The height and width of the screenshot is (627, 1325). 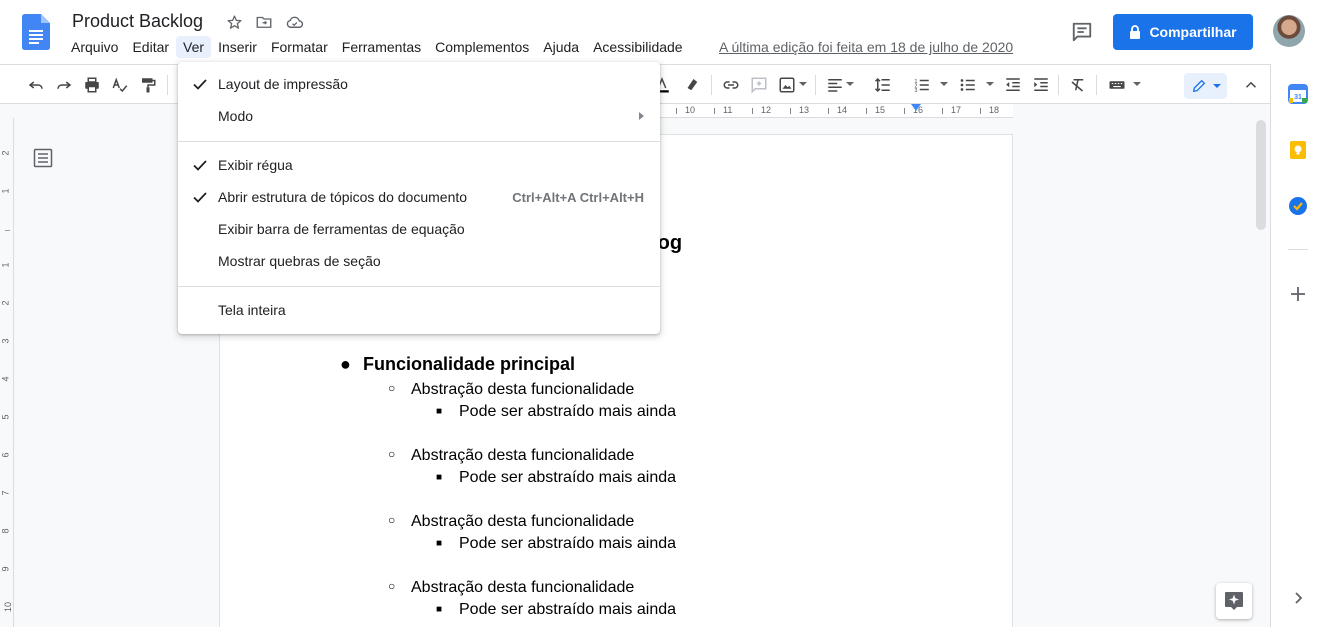 I want to click on menu-item-label: Exibir régua, so click(x=255, y=165).